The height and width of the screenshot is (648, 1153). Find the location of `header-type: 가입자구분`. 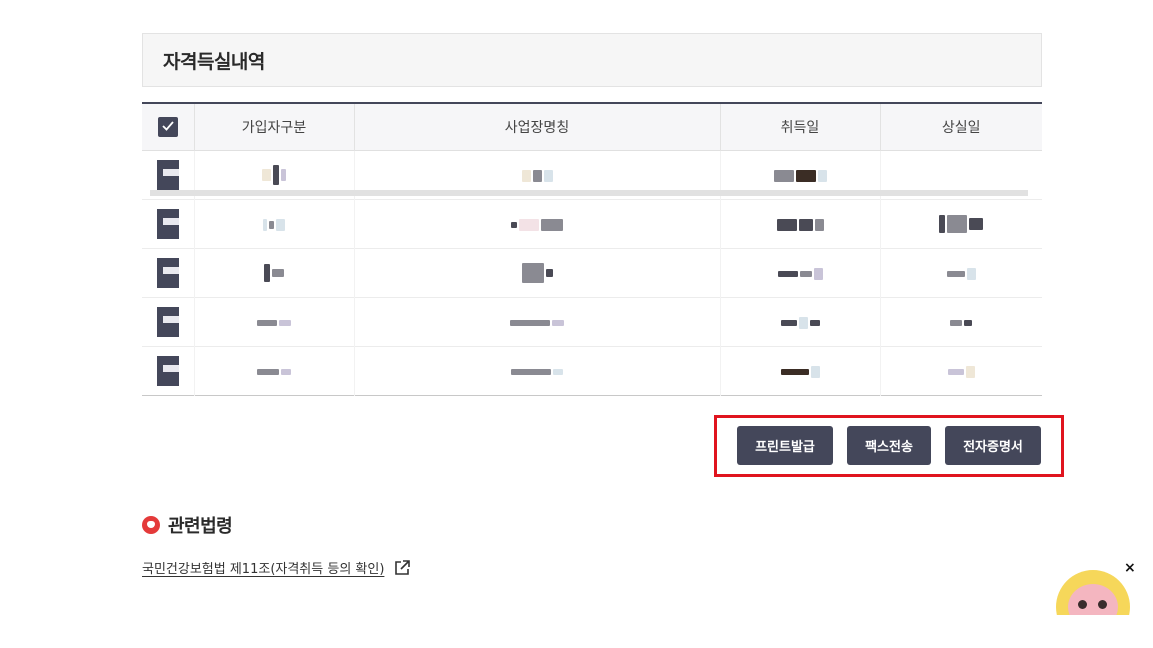

header-type: 가입자구분 is located at coordinates (273, 126).